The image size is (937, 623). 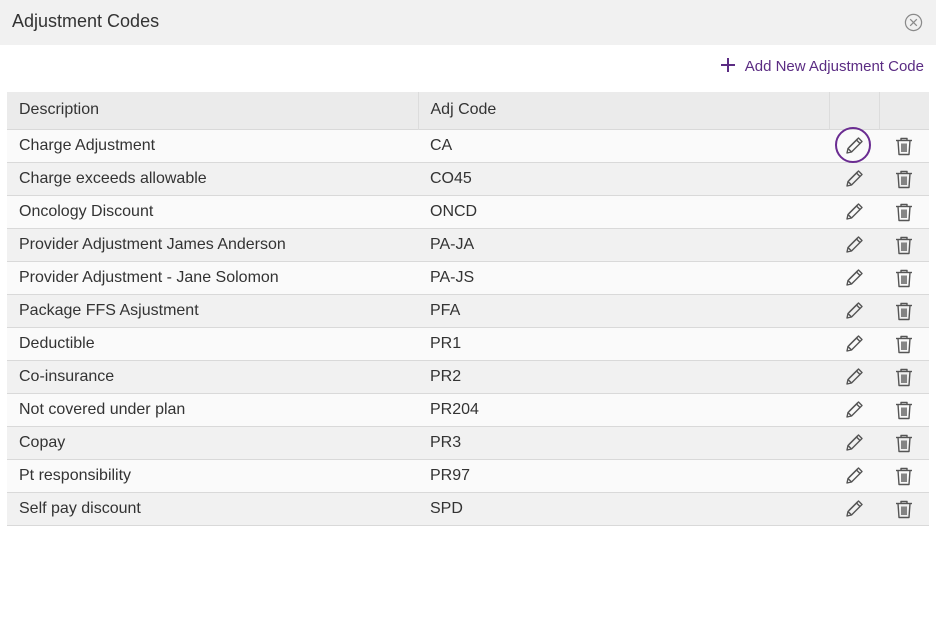 What do you see at coordinates (212, 343) in the screenshot?
I see `cell-description: Deductible` at bounding box center [212, 343].